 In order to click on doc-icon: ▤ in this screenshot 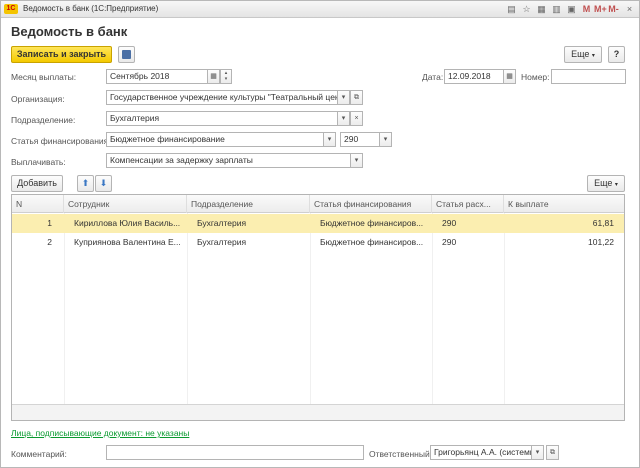, I will do `click(511, 9)`.